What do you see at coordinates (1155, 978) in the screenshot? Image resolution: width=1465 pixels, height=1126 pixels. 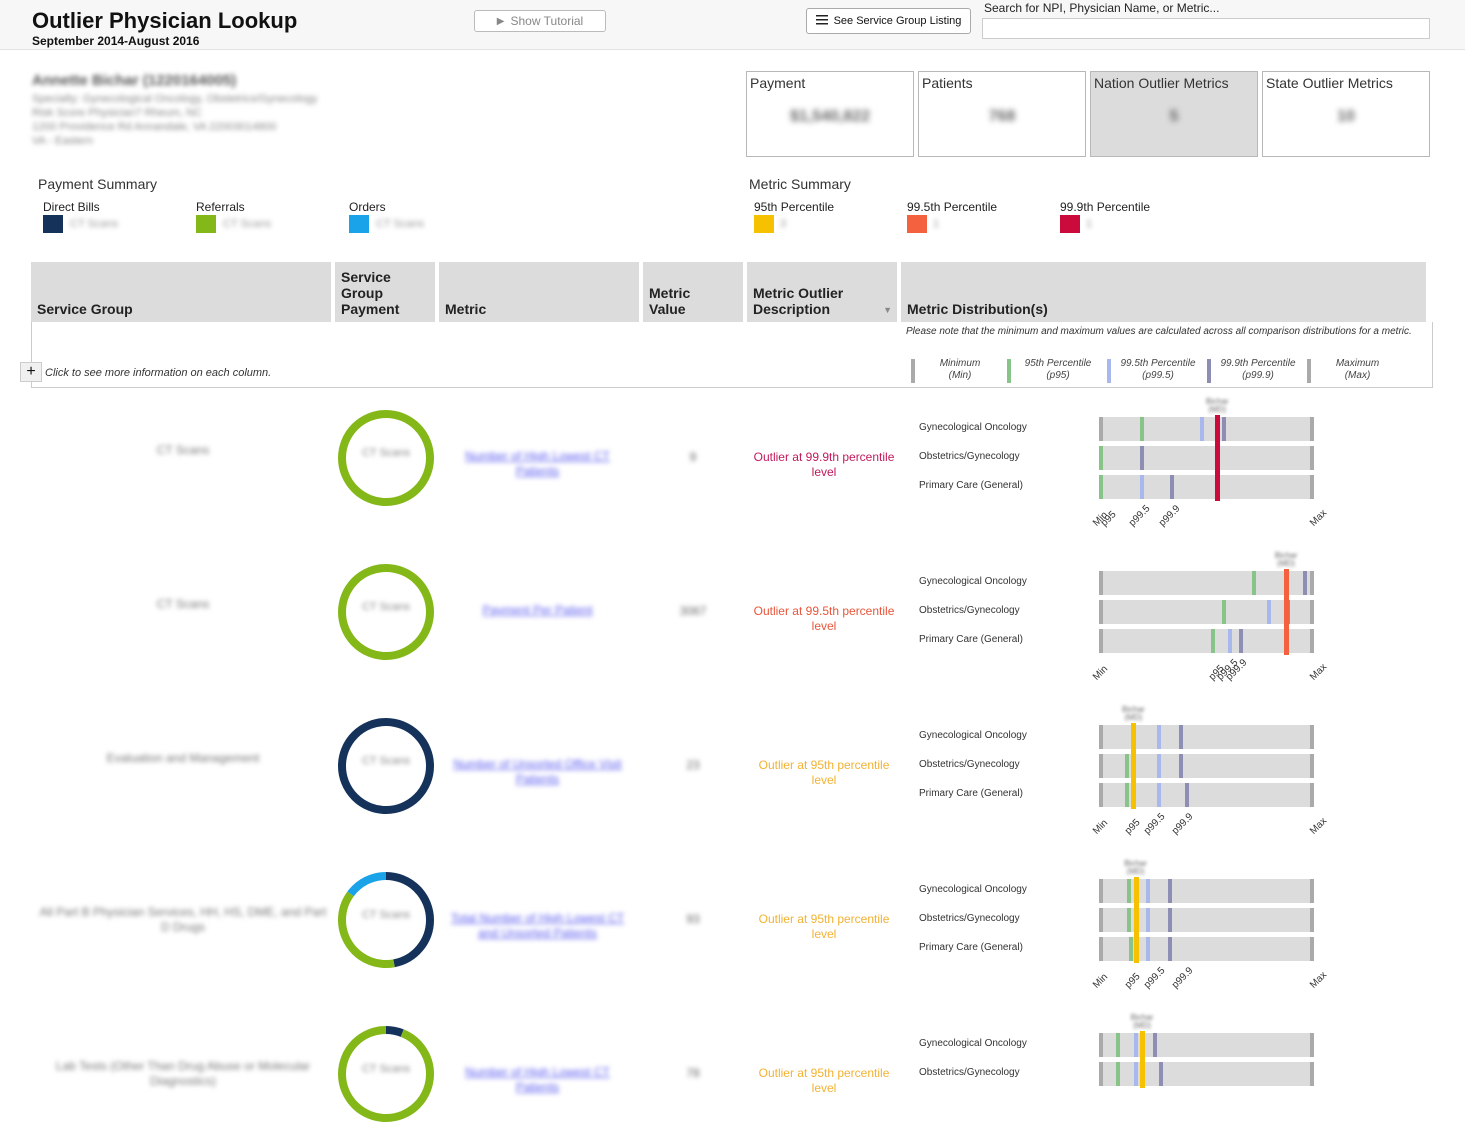 I see `axis-label-p995: p99.5` at bounding box center [1155, 978].